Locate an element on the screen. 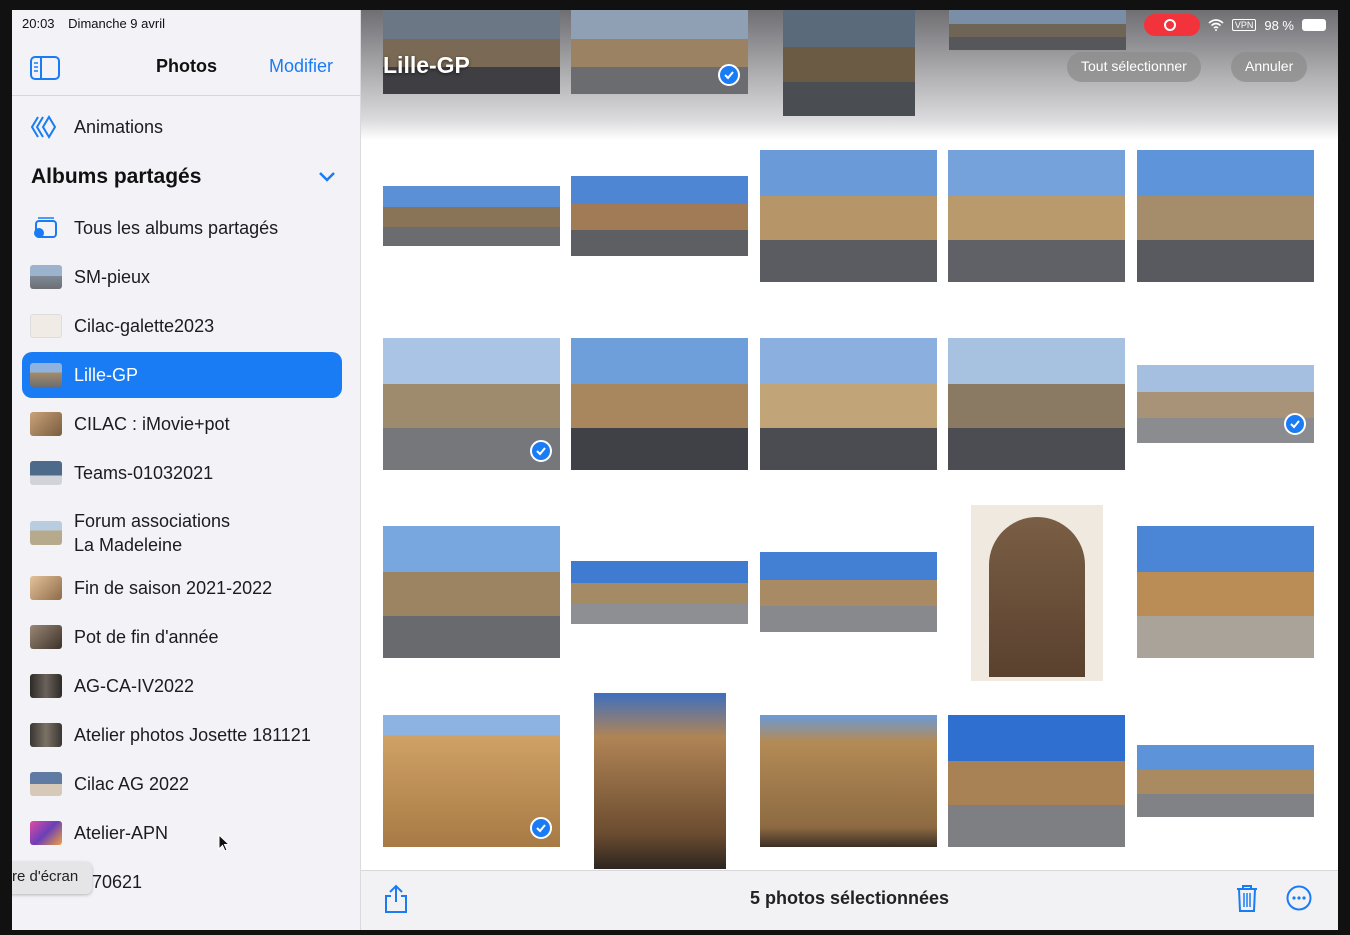  cancel-button: Annuler is located at coordinates (1269, 67).